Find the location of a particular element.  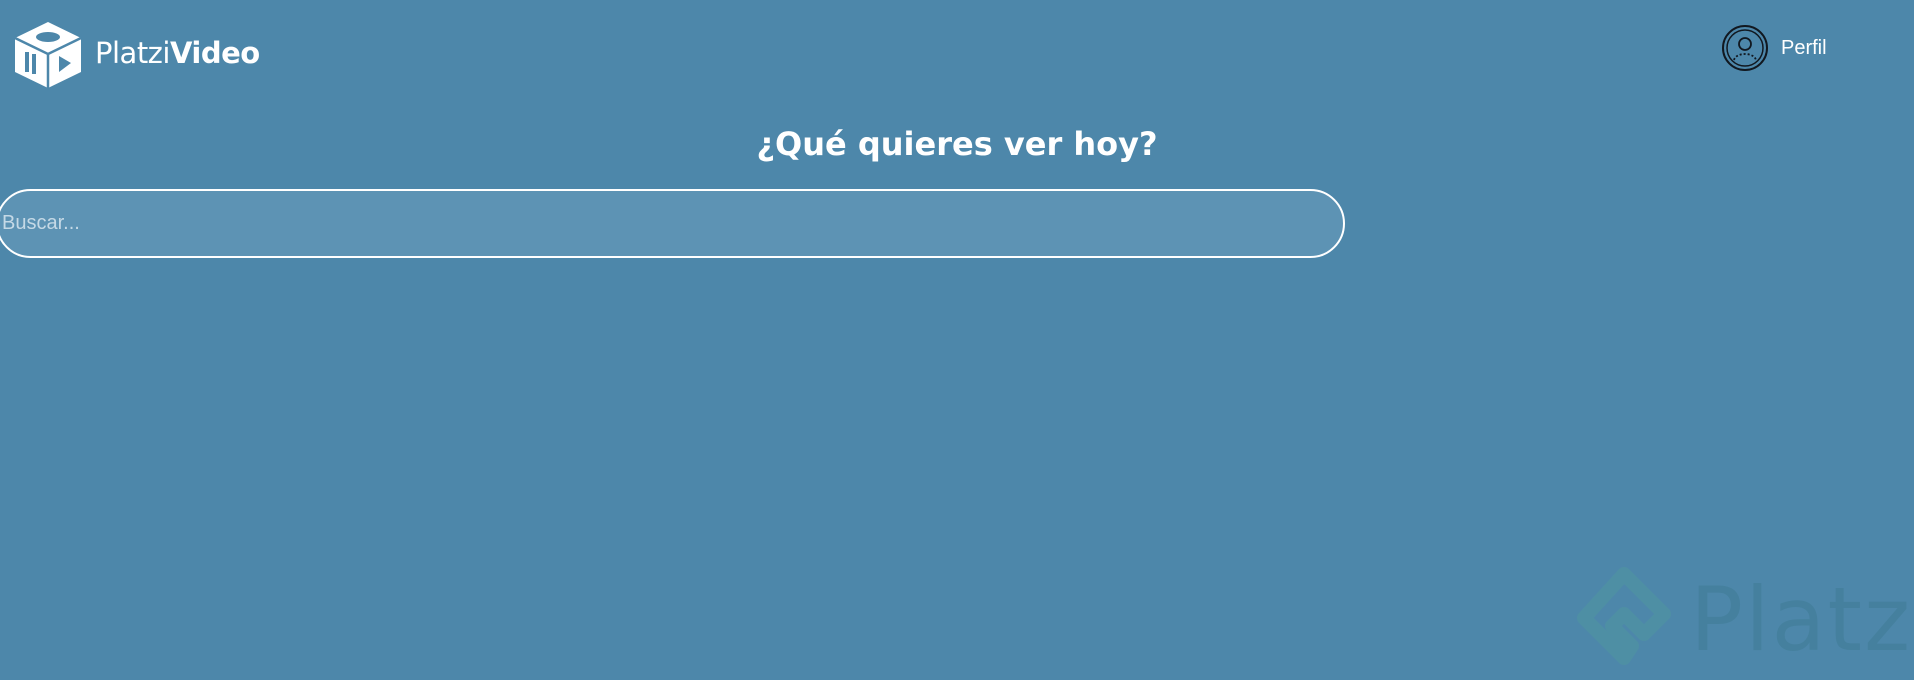

watermark-text: Platzi is located at coordinates (1802, 619).